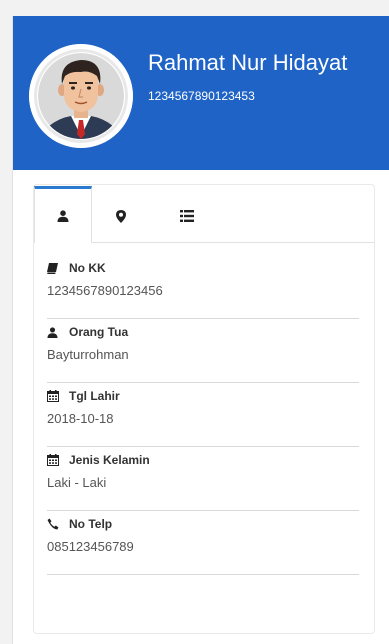 This screenshot has height=644, width=389. Describe the element at coordinates (81, 96) in the screenshot. I see `man-avatar-icon` at that location.